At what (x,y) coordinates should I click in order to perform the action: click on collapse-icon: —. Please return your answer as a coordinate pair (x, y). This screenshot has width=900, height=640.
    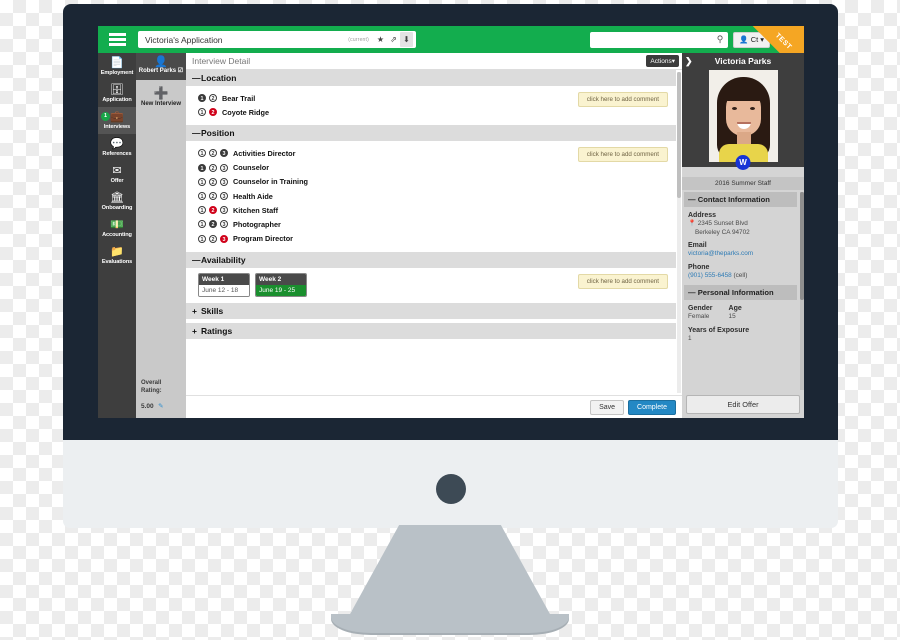
    Looking at the image, I should click on (196, 259).